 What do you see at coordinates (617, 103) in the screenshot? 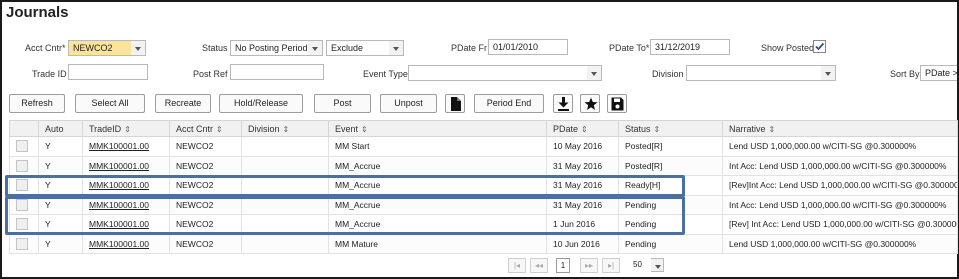
I see `save-button` at bounding box center [617, 103].